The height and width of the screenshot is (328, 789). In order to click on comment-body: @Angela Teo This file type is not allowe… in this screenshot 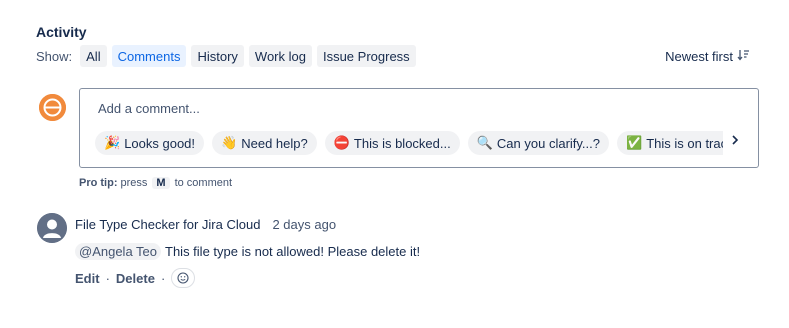, I will do `click(247, 251)`.